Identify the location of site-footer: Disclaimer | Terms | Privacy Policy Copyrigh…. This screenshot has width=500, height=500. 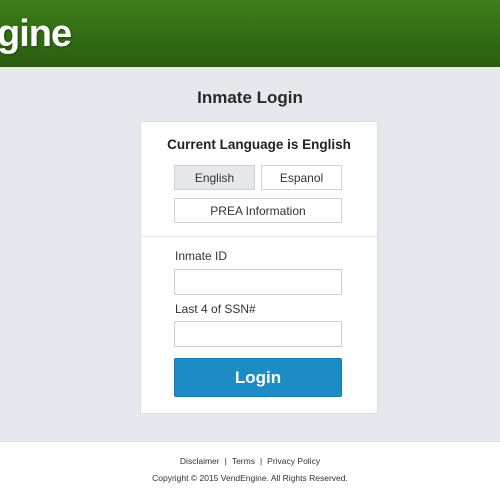
(250, 470).